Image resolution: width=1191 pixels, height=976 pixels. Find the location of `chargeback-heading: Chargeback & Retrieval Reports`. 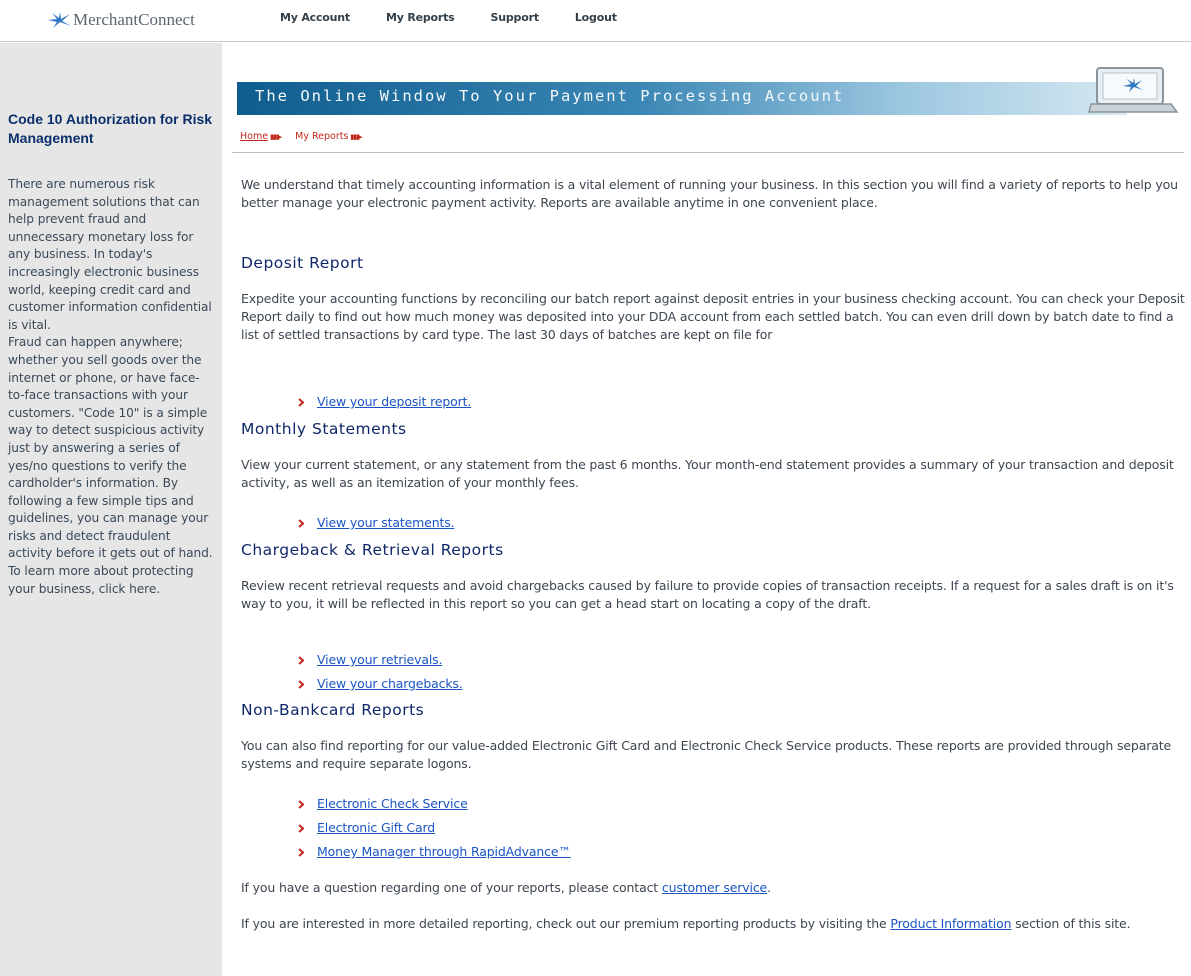

chargeback-heading: Chargeback & Retrieval Reports is located at coordinates (372, 550).